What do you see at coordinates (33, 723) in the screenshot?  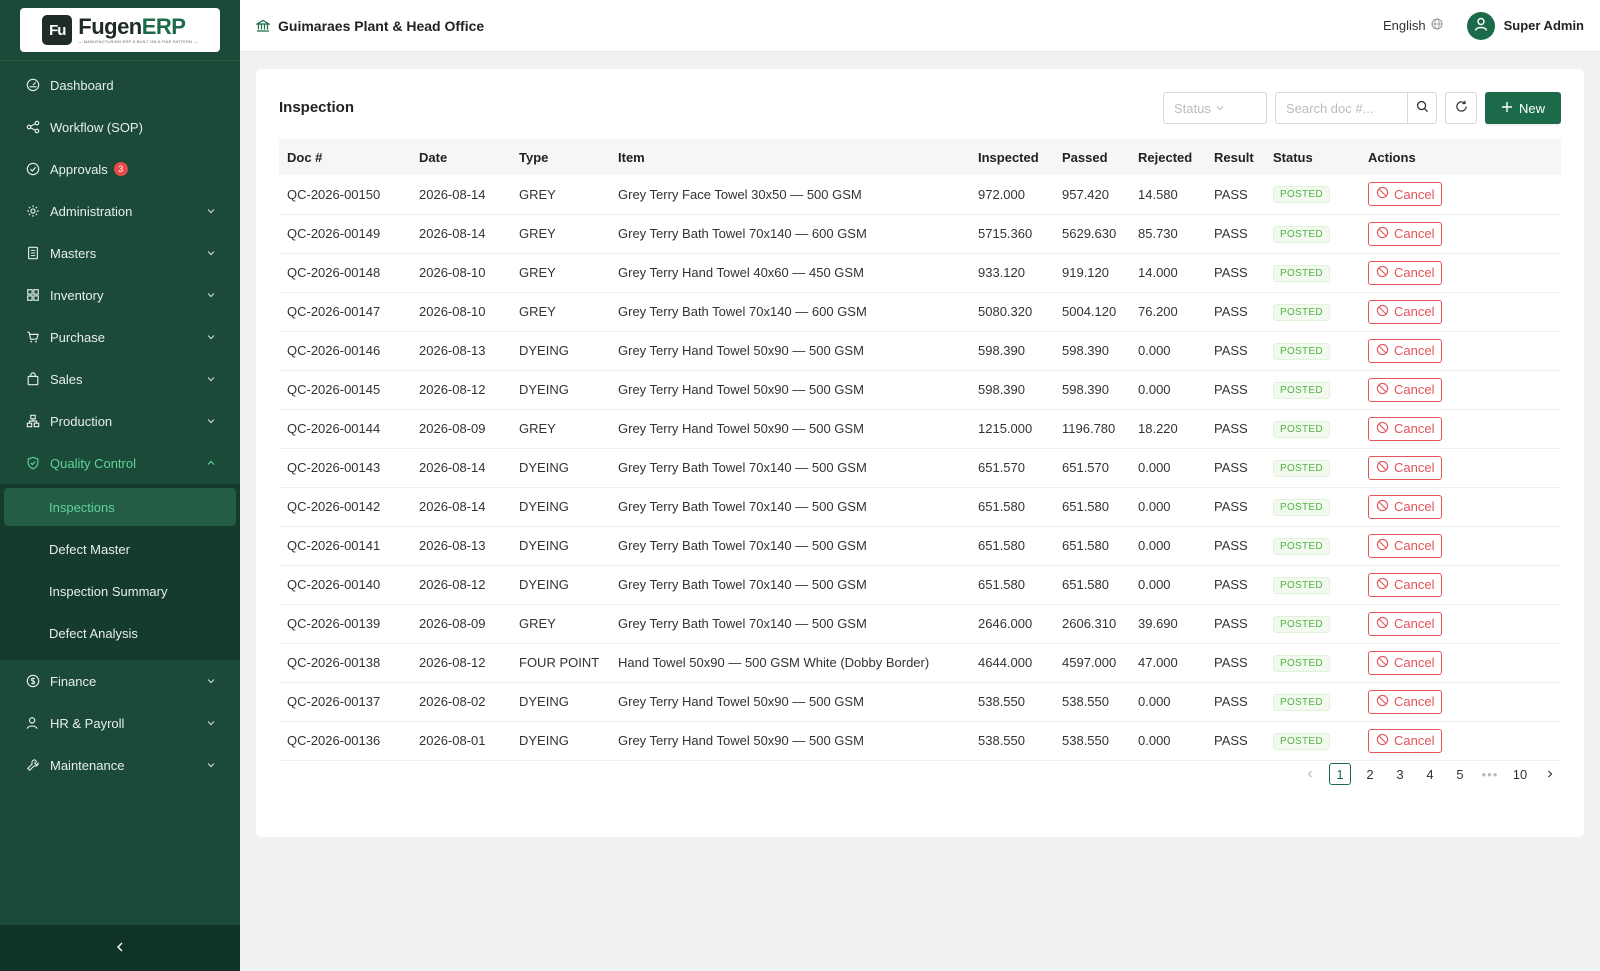 I see `user-icon` at bounding box center [33, 723].